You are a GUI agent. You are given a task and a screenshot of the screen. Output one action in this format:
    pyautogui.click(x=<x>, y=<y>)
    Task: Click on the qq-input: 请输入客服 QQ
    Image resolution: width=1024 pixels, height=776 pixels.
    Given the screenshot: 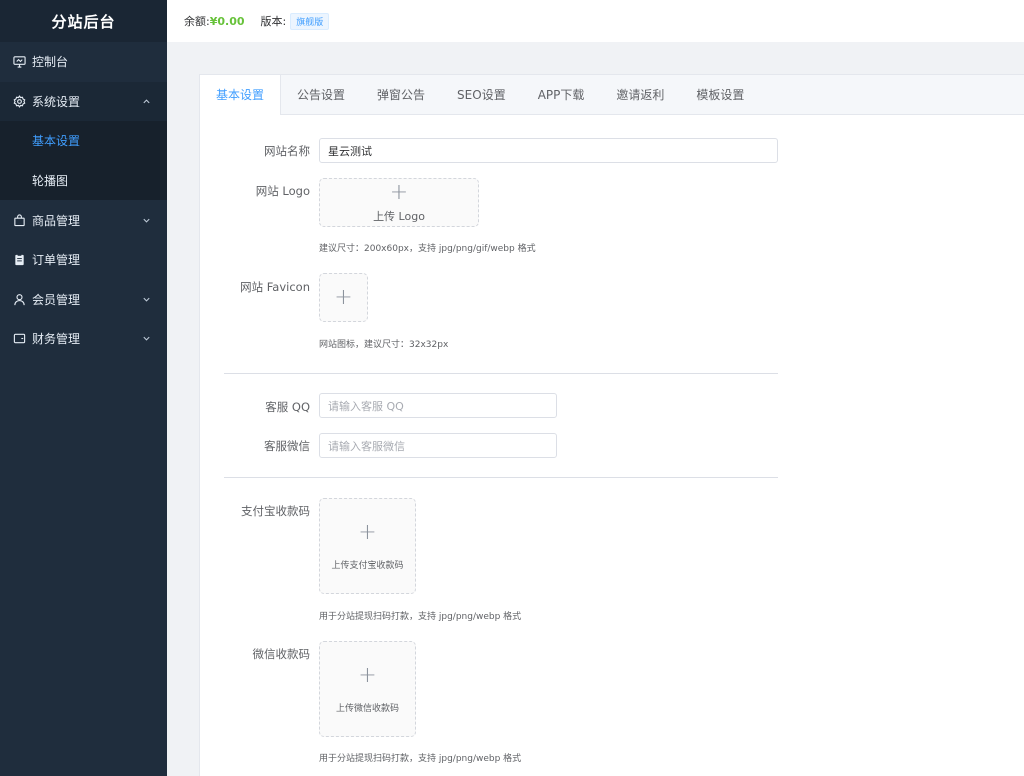 What is the action you would take?
    pyautogui.click(x=438, y=405)
    